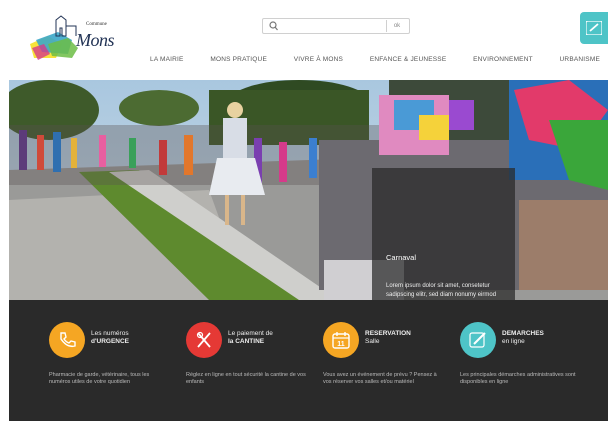 The image size is (608, 421). What do you see at coordinates (318, 62) in the screenshot?
I see `nav-item-vivre-a-mons: VIVRE À MONS` at bounding box center [318, 62].